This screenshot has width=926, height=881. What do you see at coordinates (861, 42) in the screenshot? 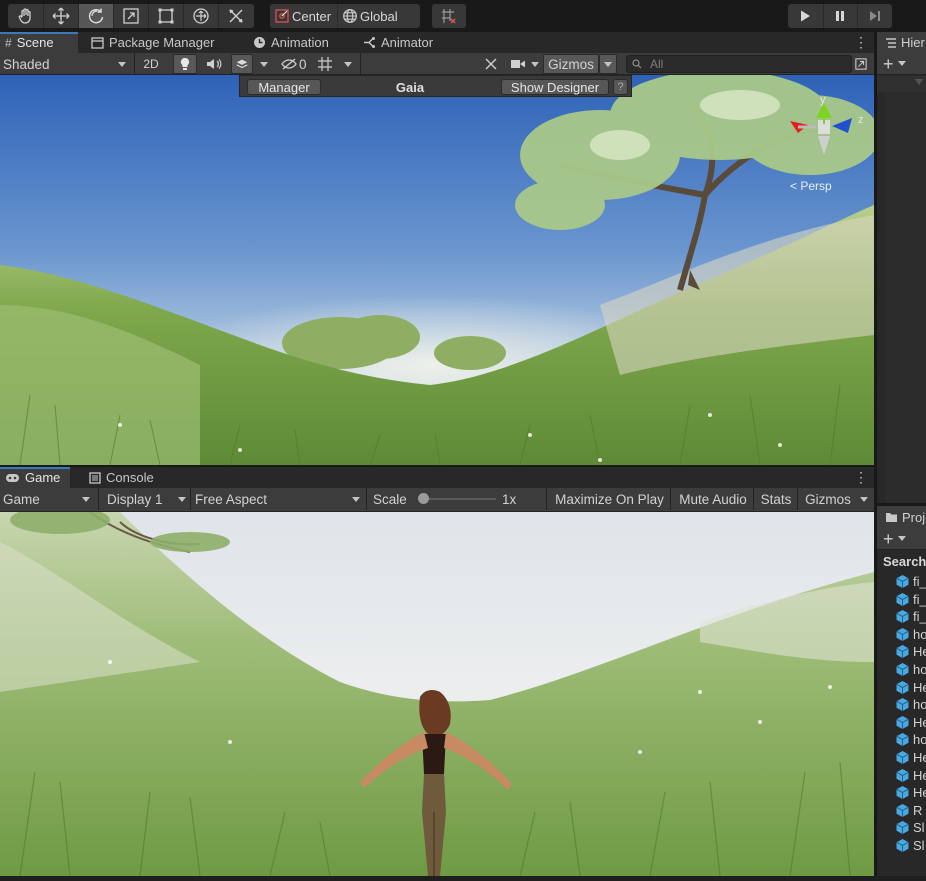
I see `scene-panel-menu-icon: ⋮` at bounding box center [861, 42].